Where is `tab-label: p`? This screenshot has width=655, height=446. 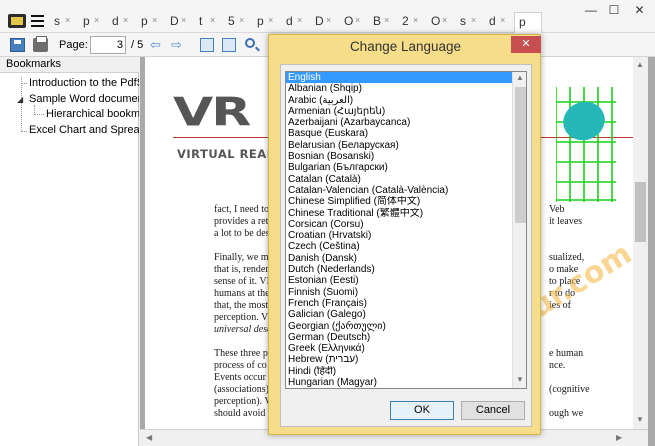
tab-label: p is located at coordinates (260, 21).